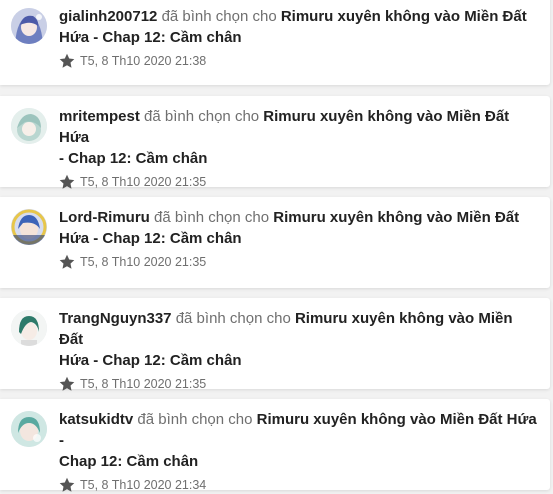 The height and width of the screenshot is (494, 553). I want to click on anime-avatar-teal-icon, so click(29, 429).